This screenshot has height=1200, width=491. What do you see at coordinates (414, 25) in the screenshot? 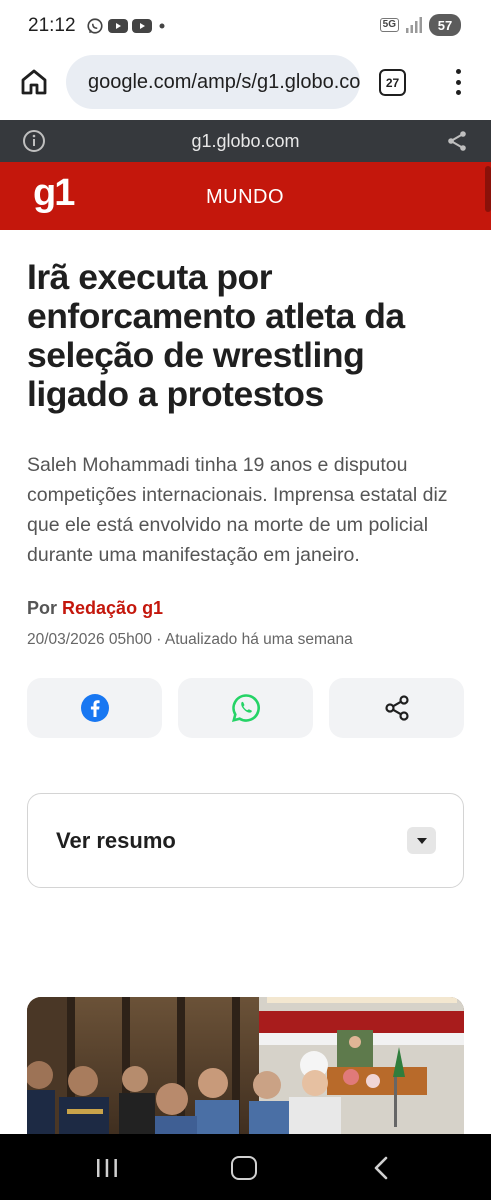
I see `signal-icon` at bounding box center [414, 25].